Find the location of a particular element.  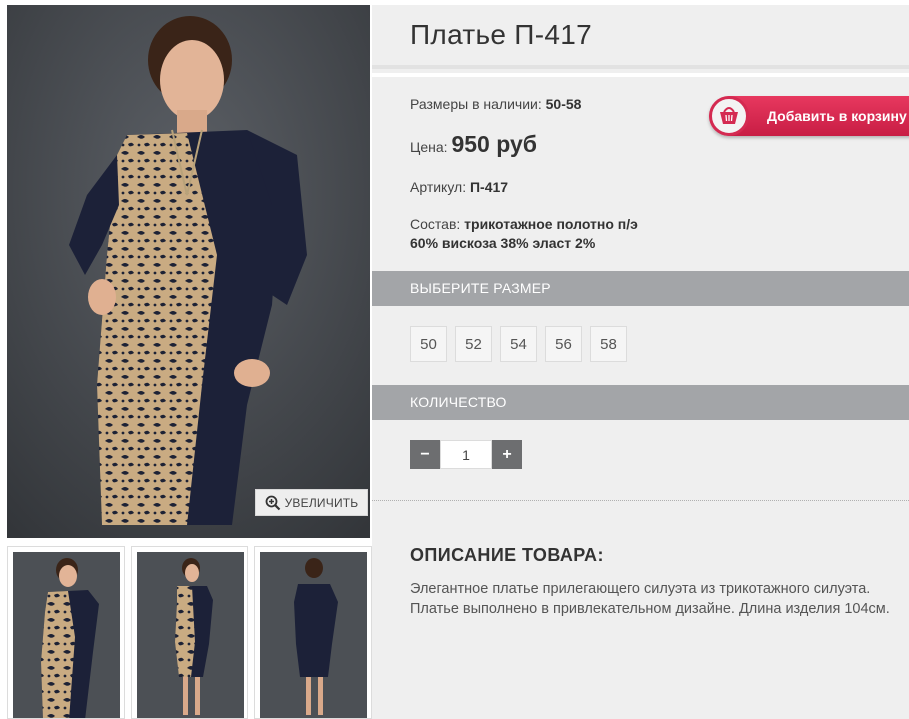

article-value: П-417 is located at coordinates (489, 187).